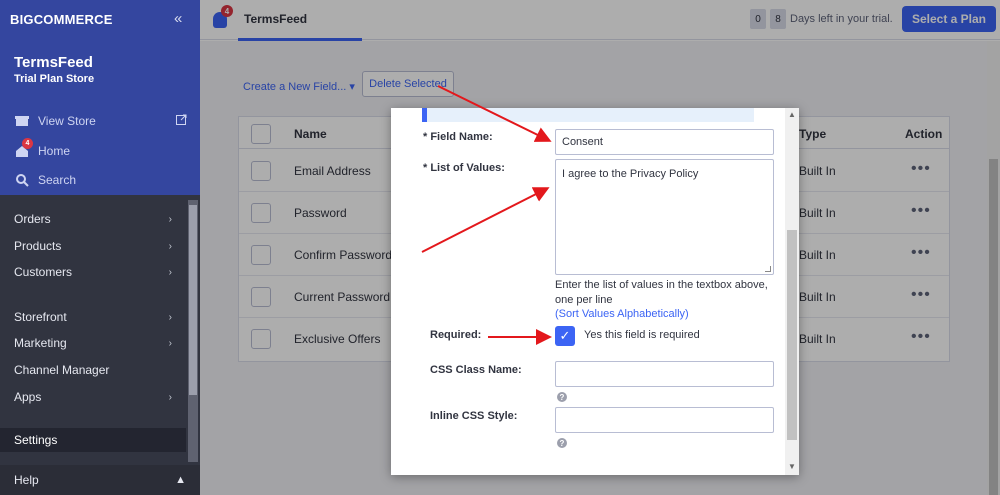  I want to click on storefront-icon, so click(22, 121).